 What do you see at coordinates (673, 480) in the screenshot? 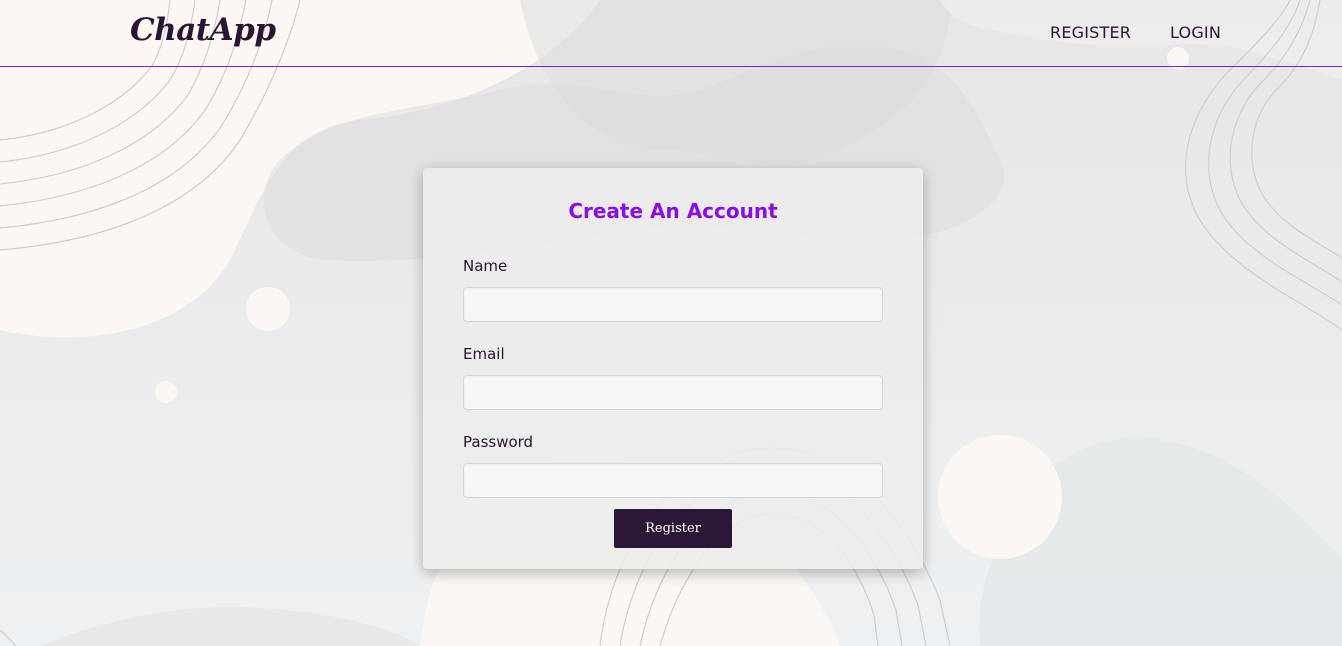
I see `password-input` at bounding box center [673, 480].